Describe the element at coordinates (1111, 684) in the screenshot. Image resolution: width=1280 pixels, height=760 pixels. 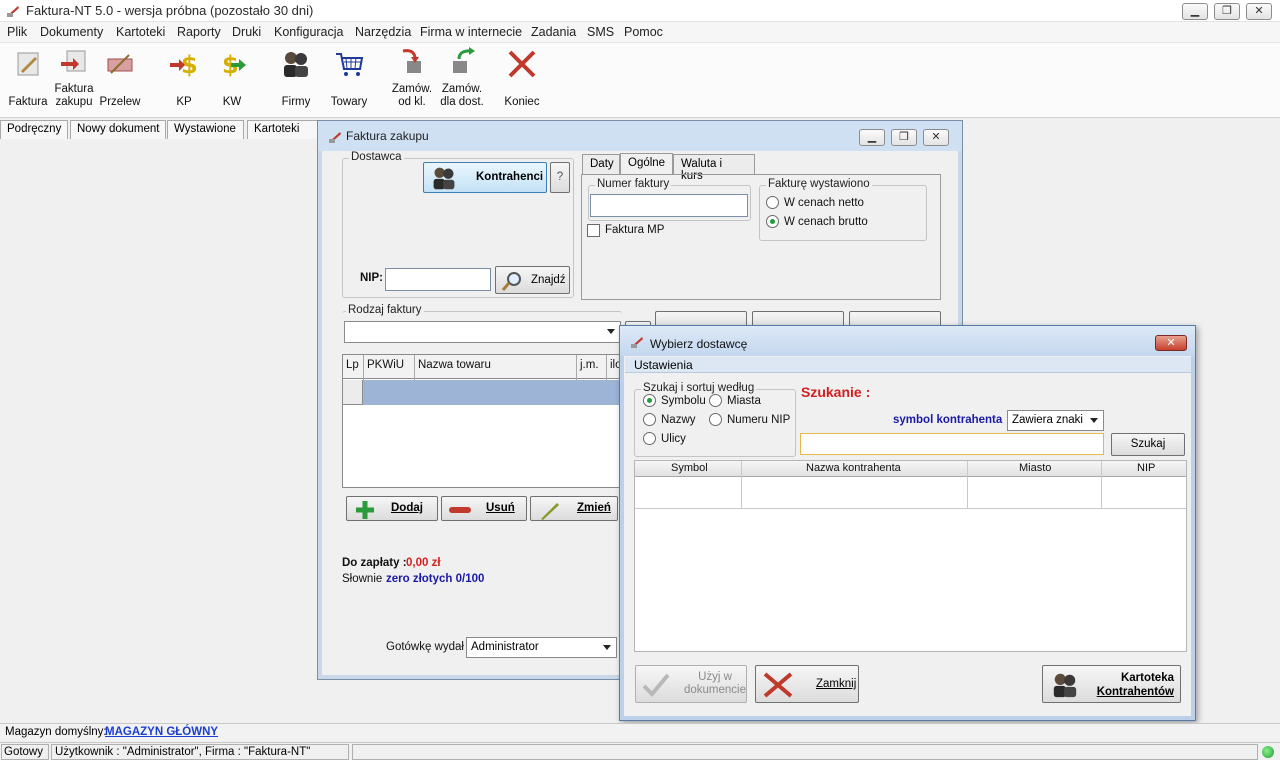
I see `kartoteka-kontrahentow-button: Kartoteka Kontrahentów` at that location.